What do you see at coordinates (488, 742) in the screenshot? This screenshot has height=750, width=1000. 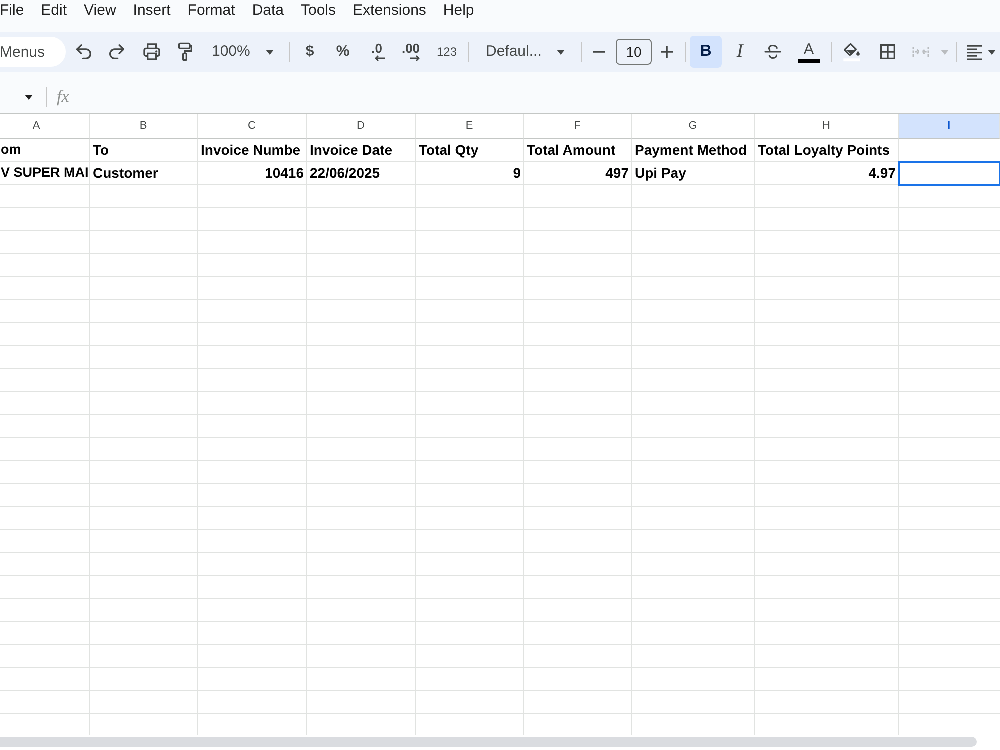 I see `horizontal-scrollbar` at bounding box center [488, 742].